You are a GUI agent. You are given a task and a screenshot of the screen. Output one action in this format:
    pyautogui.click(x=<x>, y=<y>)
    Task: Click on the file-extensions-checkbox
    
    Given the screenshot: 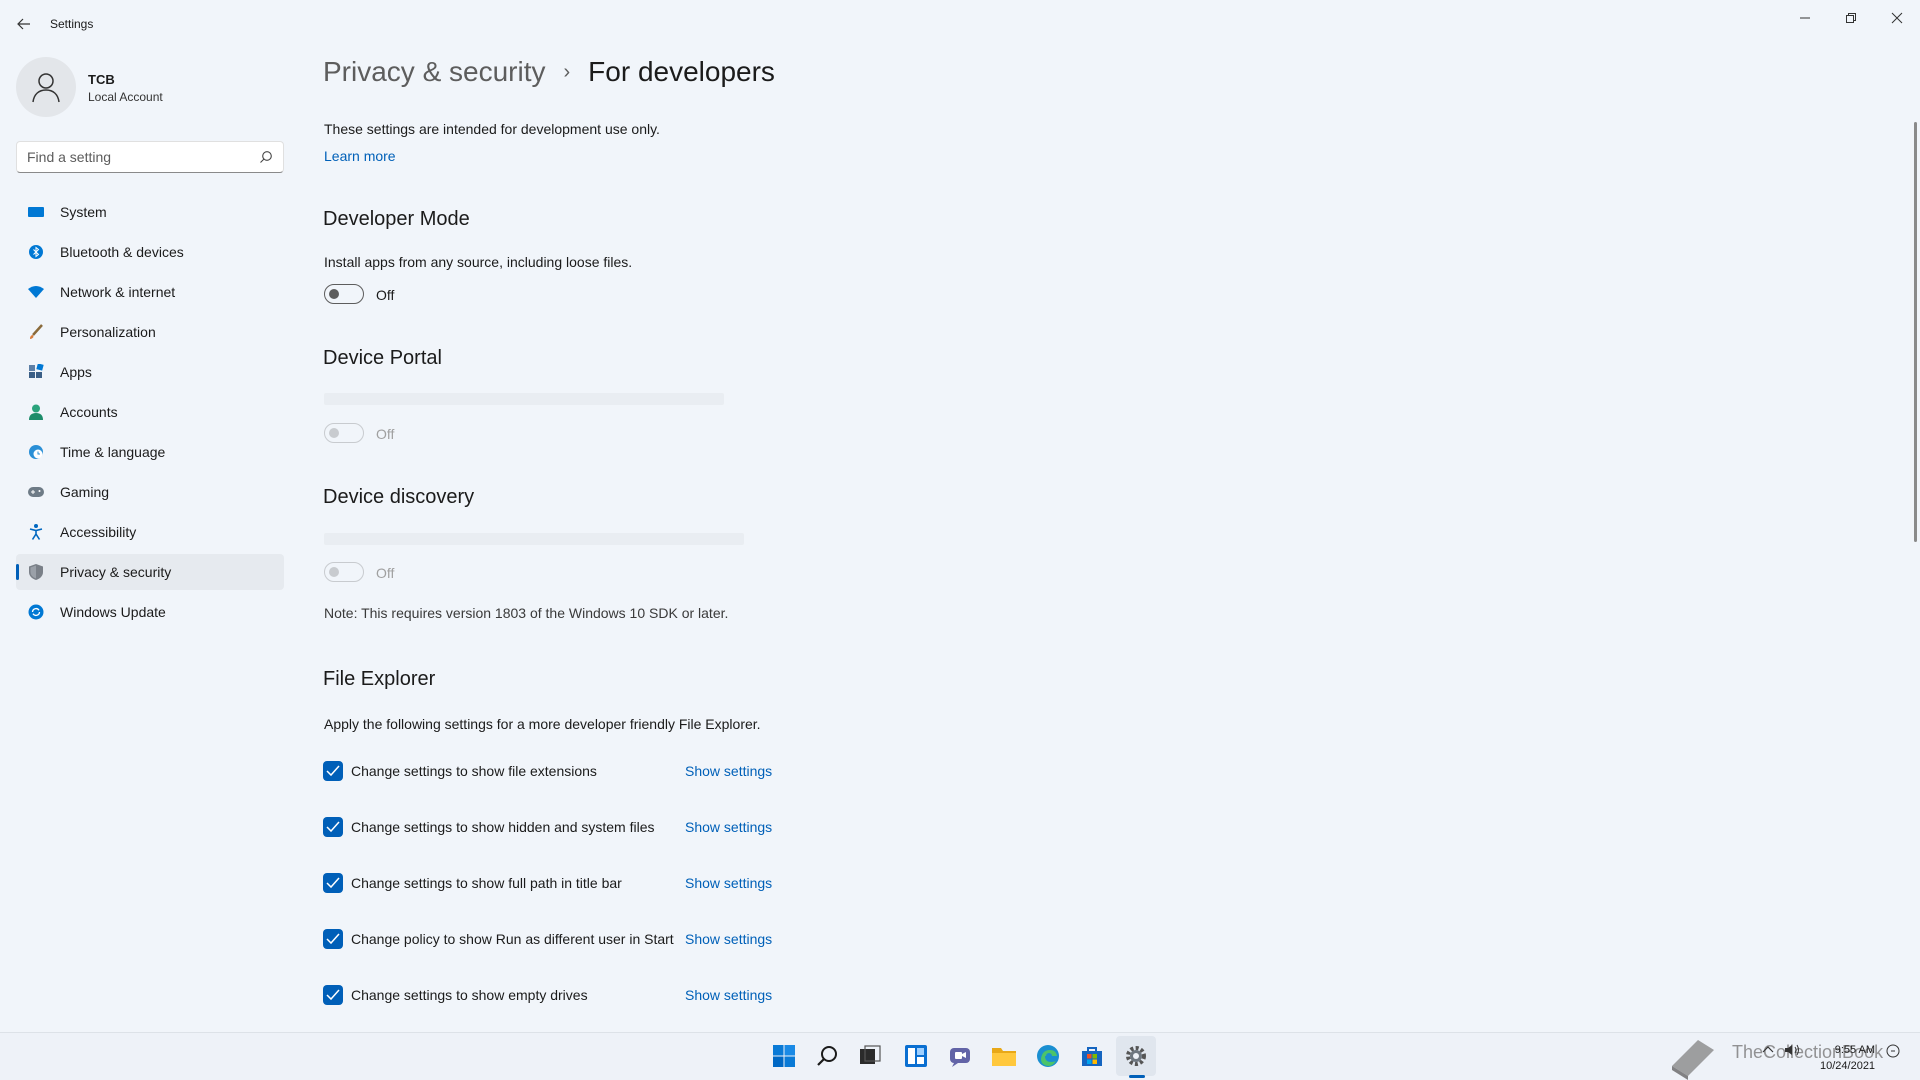 What is the action you would take?
    pyautogui.click(x=333, y=771)
    